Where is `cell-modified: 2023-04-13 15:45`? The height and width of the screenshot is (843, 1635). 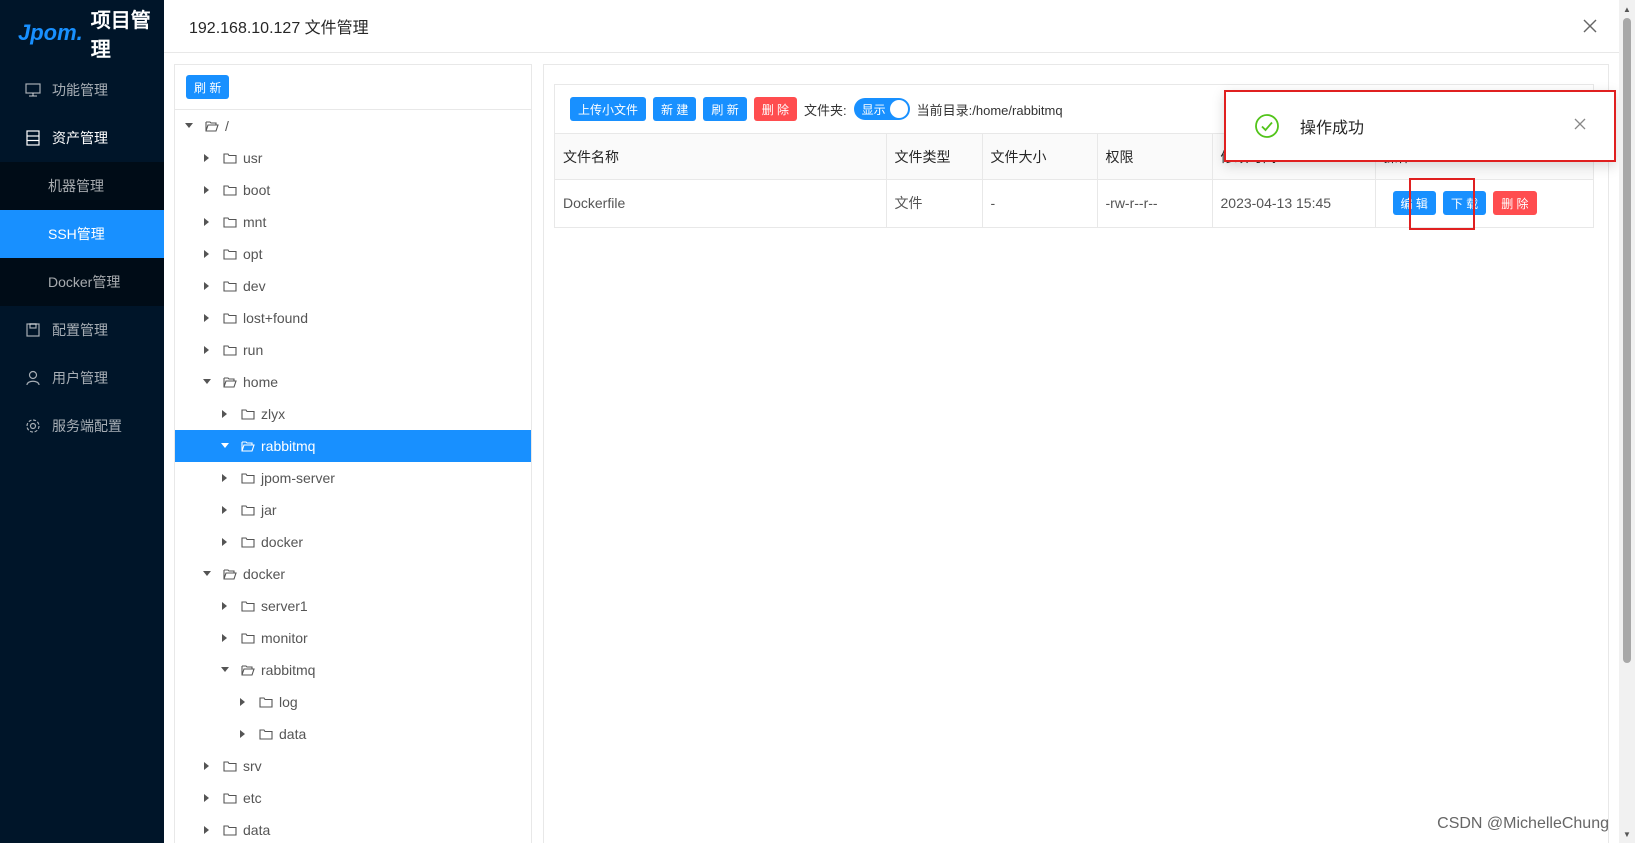 cell-modified: 2023-04-13 15:45 is located at coordinates (1294, 203).